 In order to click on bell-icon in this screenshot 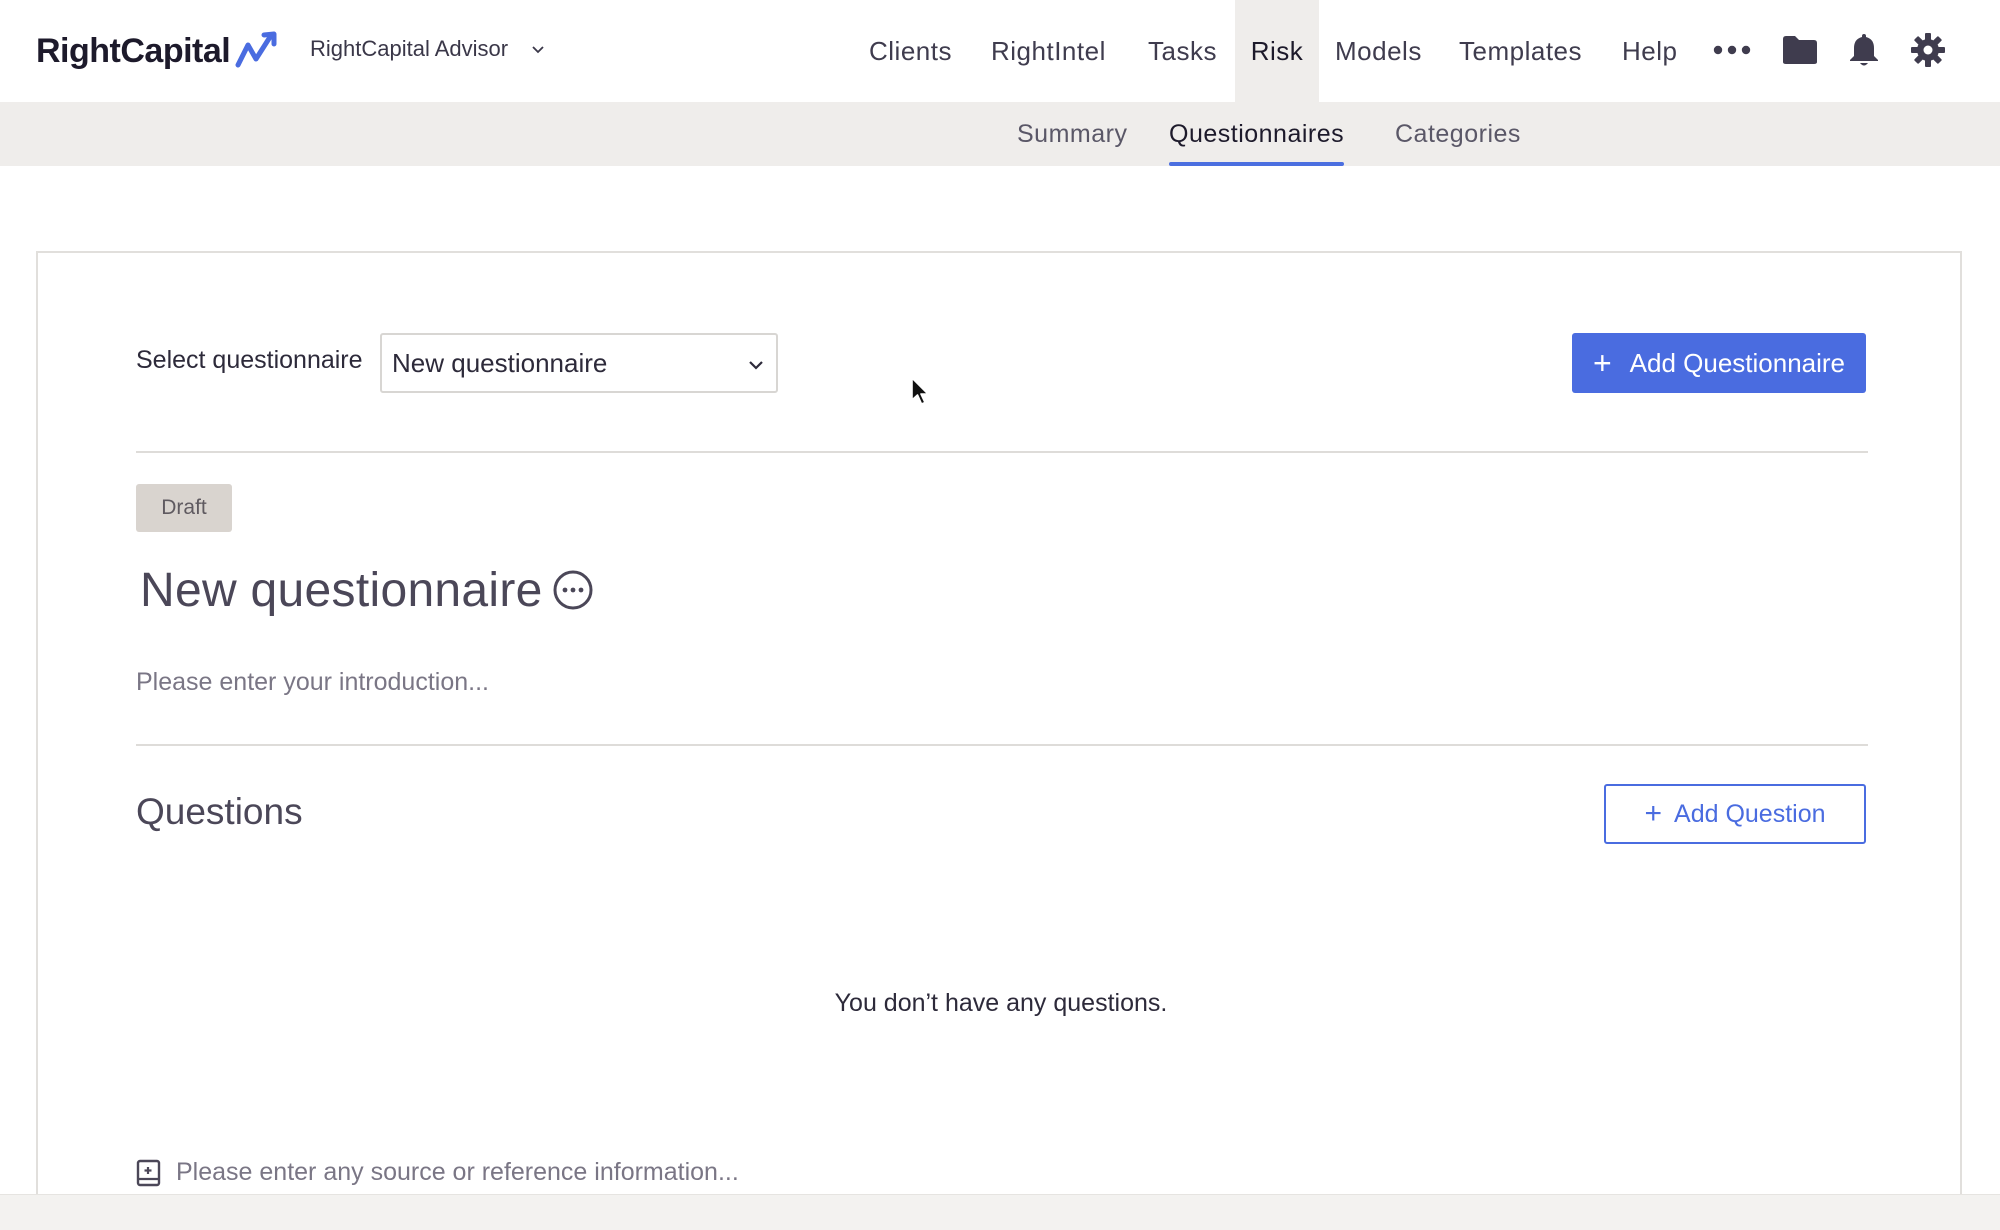, I will do `click(1864, 50)`.